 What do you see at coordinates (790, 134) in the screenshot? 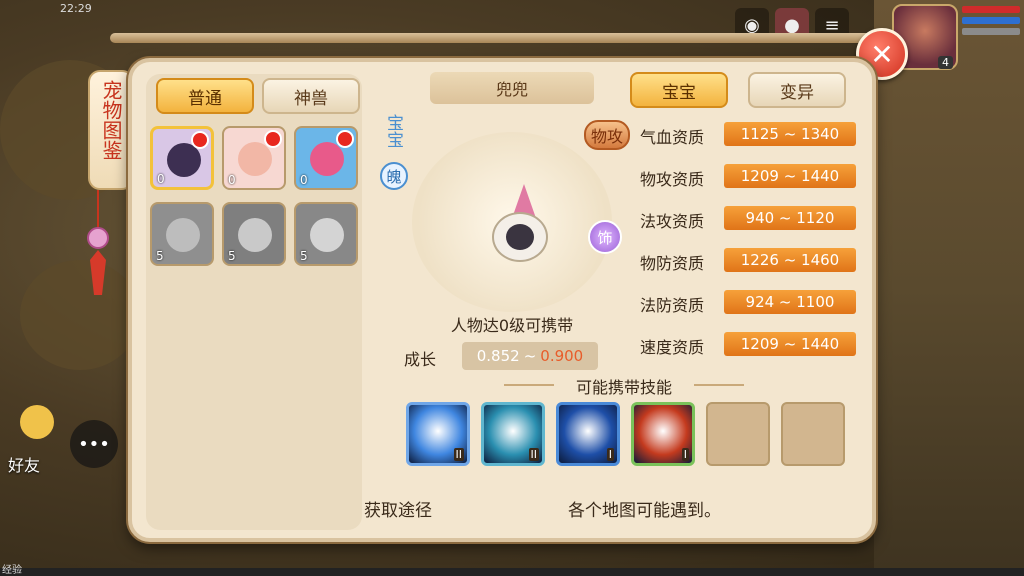
I see `aptitude-value: 1125 ~ 1340` at bounding box center [790, 134].